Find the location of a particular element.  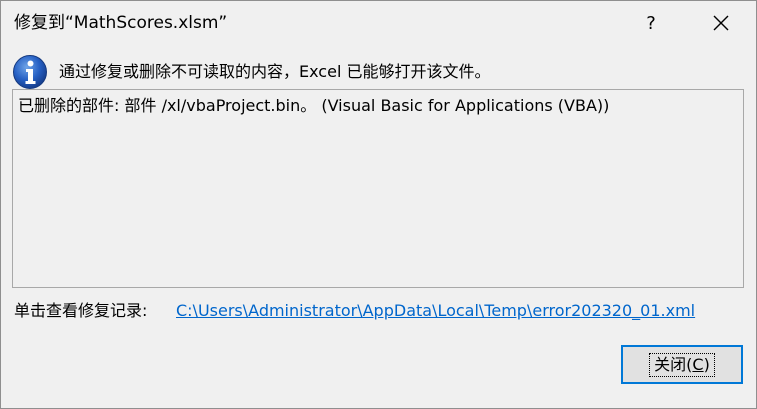

close-label-prefix: 关闭( is located at coordinates (673, 364).